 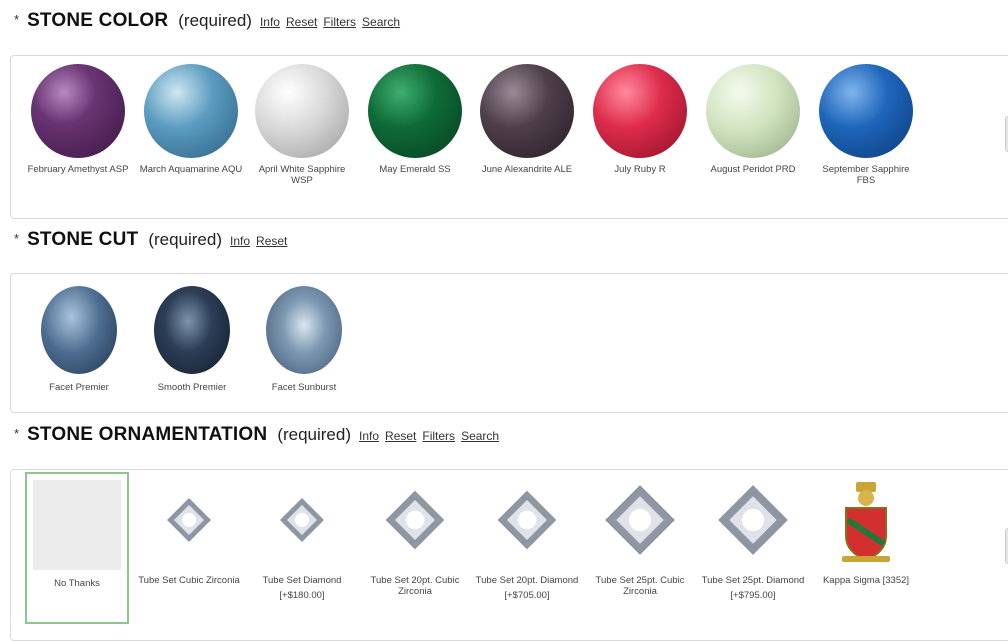 What do you see at coordinates (400, 436) in the screenshot?
I see `stone-ornamentation-reset-link: Reset` at bounding box center [400, 436].